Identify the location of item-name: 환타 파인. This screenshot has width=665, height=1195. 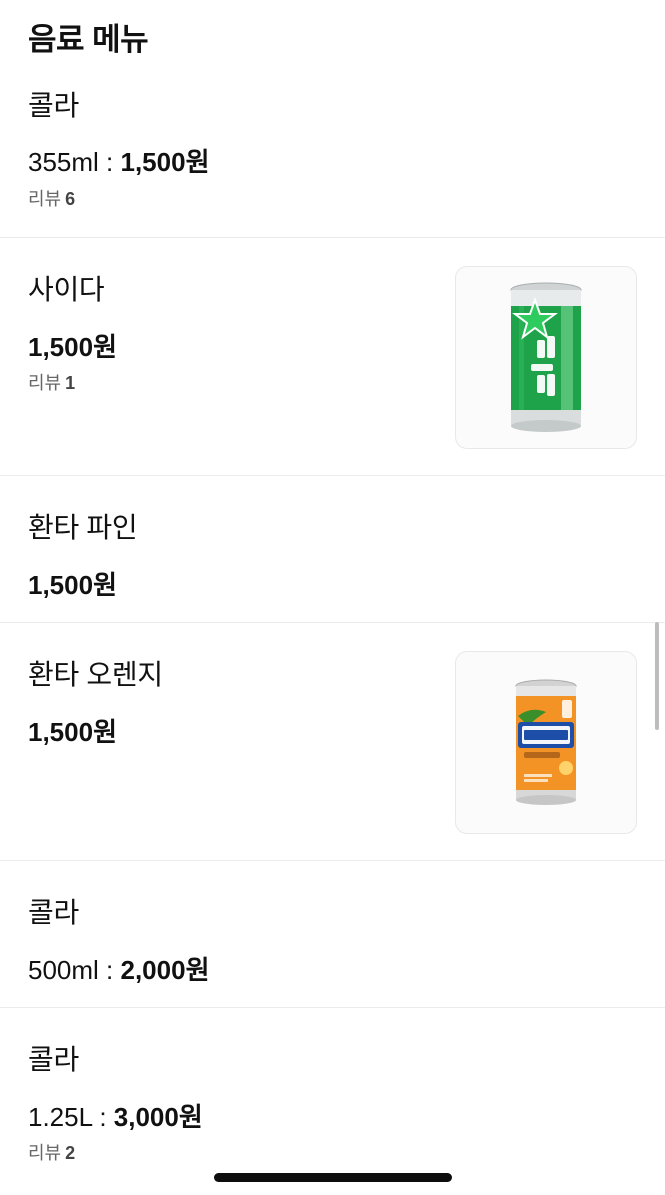
(83, 527).